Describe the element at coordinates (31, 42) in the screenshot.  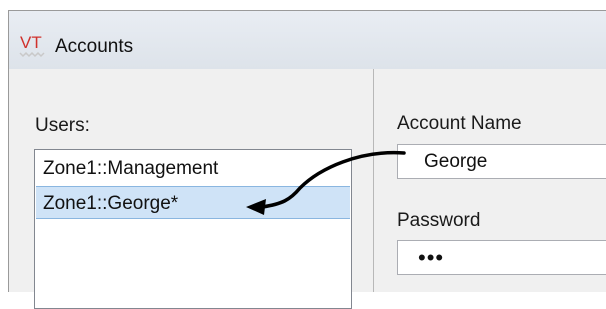
I see `svg-text: VT` at that location.